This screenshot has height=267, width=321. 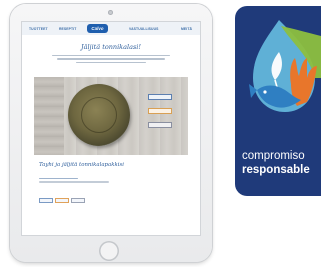 What do you see at coordinates (67, 29) in the screenshot?
I see `nav-item-recipes: RESEPTIT` at bounding box center [67, 29].